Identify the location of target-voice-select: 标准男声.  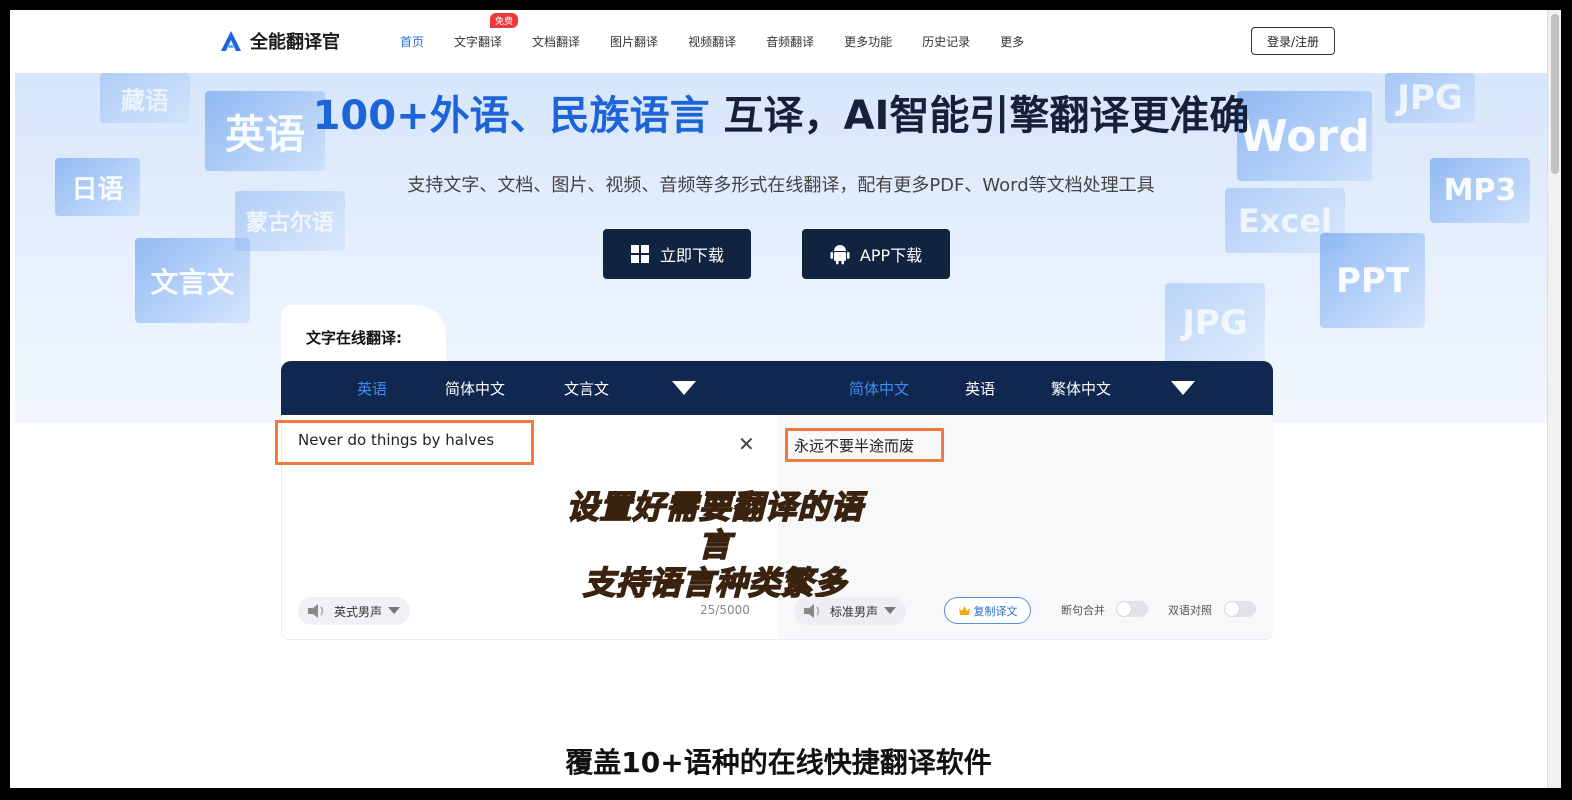
(850, 611).